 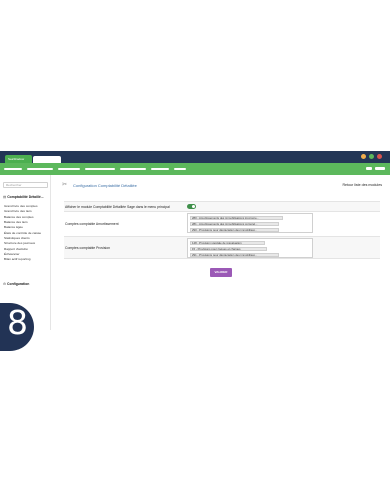 I want to click on report-icon: ▤, so click(x=5, y=197).